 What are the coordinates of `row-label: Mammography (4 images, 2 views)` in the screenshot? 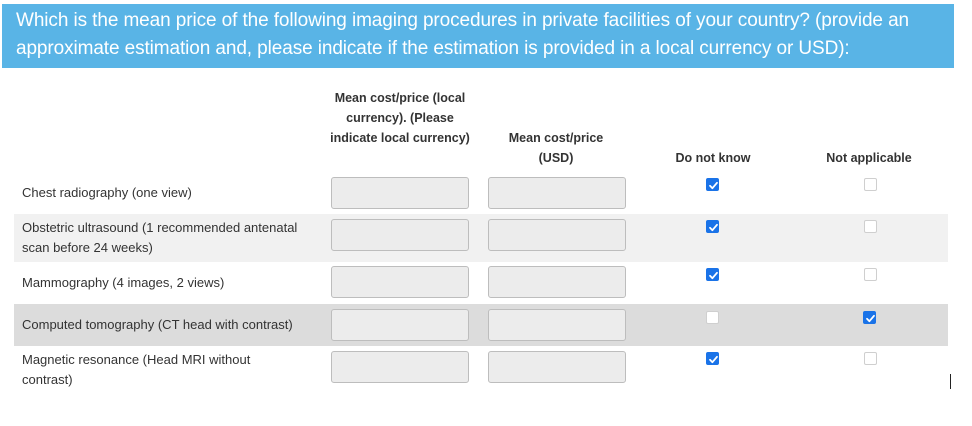 It's located at (123, 282).